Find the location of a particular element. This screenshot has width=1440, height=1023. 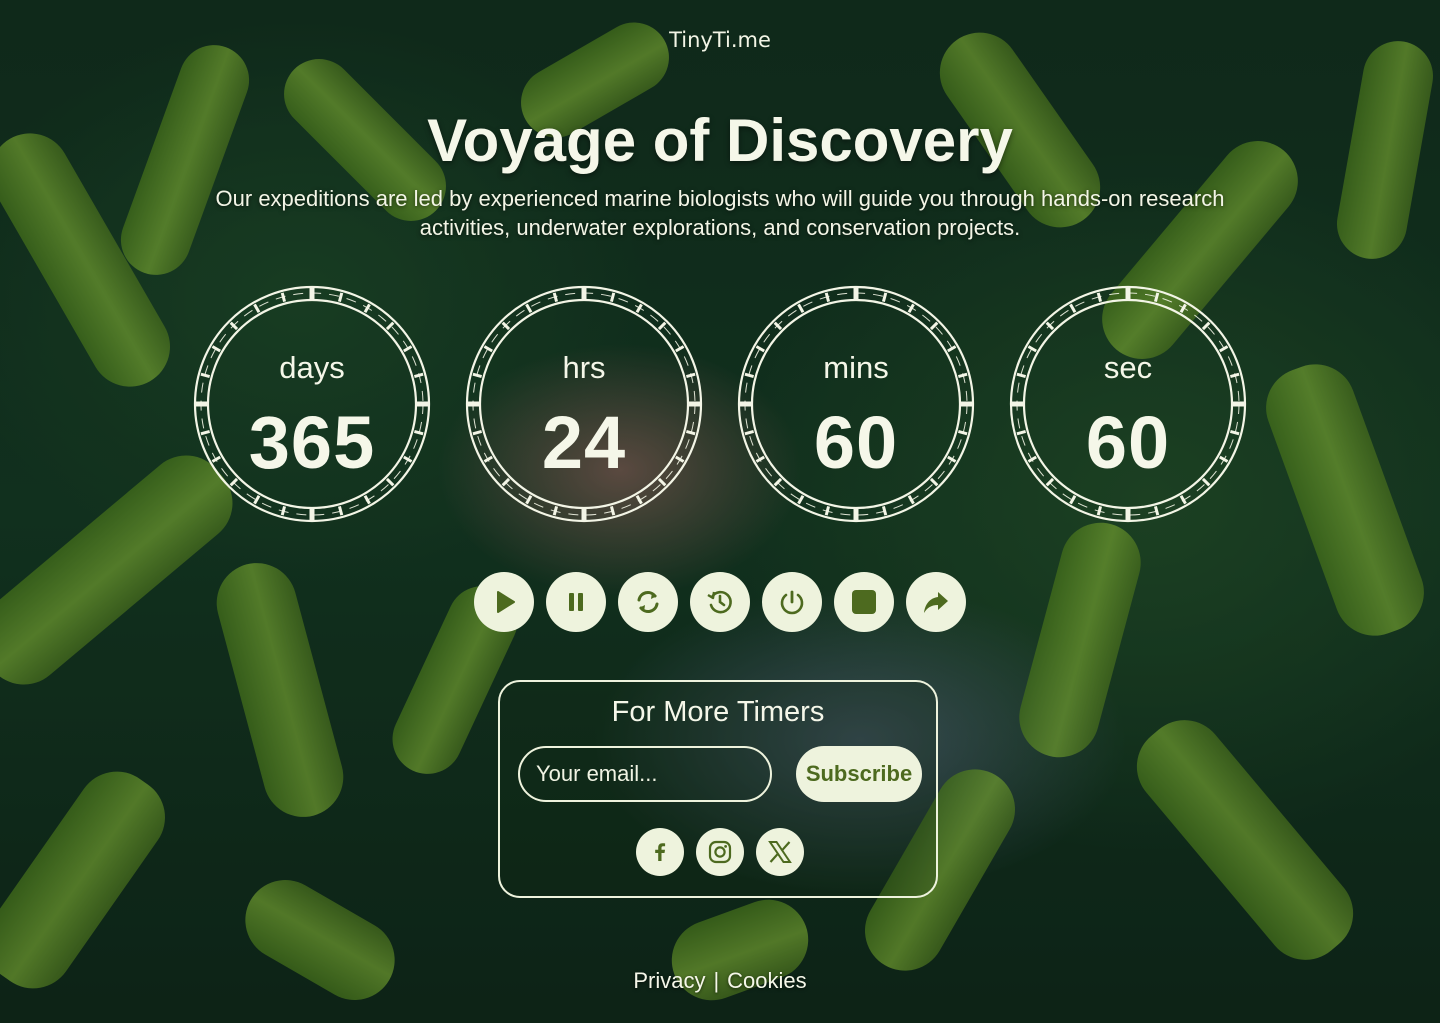

timer-controls is located at coordinates (722, 603).